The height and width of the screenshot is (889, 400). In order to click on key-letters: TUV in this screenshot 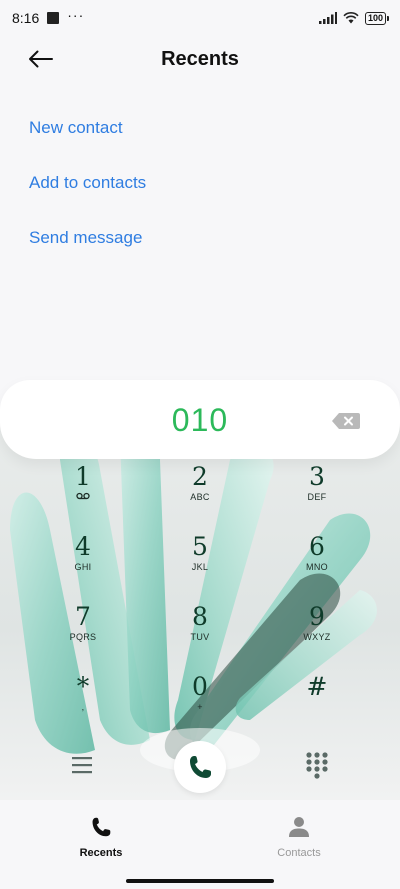, I will do `click(200, 637)`.